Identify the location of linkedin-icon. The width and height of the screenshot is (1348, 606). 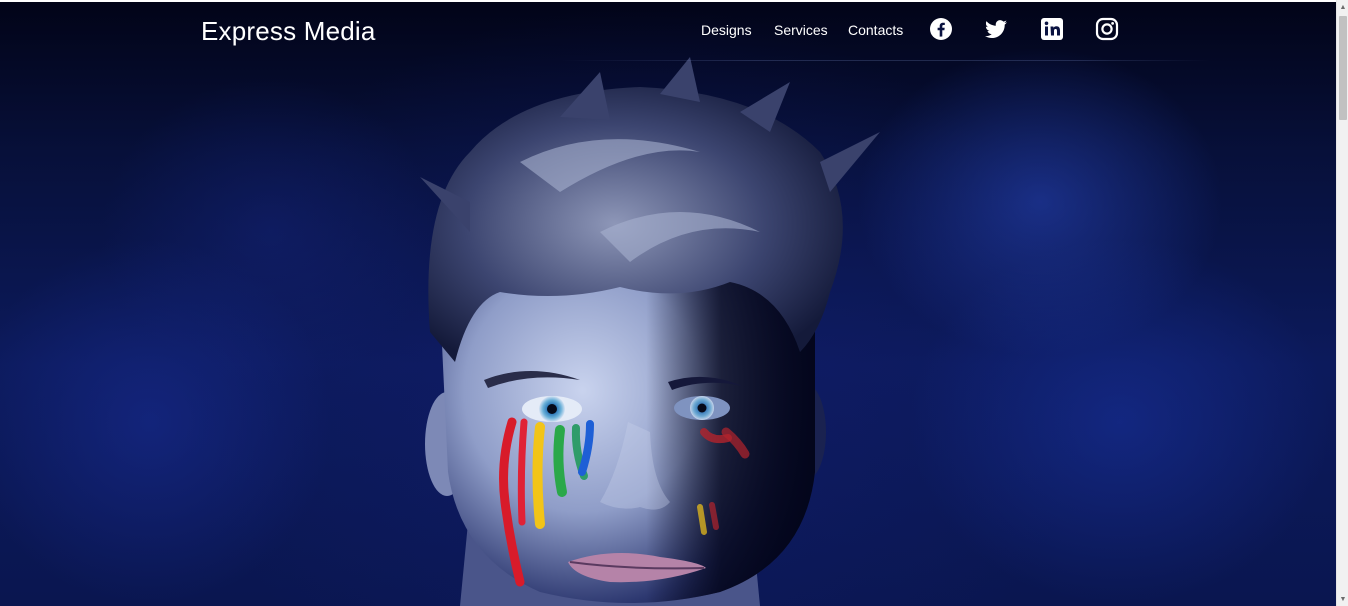
(1052, 29).